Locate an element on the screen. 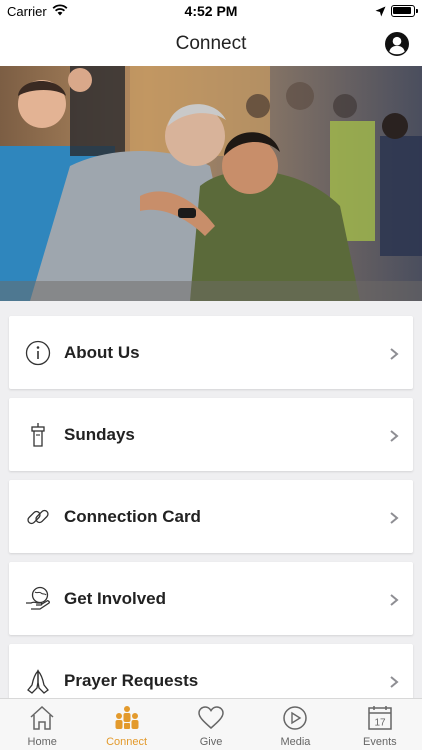 The width and height of the screenshot is (422, 750). navigation-bar: Connect is located at coordinates (211, 44).